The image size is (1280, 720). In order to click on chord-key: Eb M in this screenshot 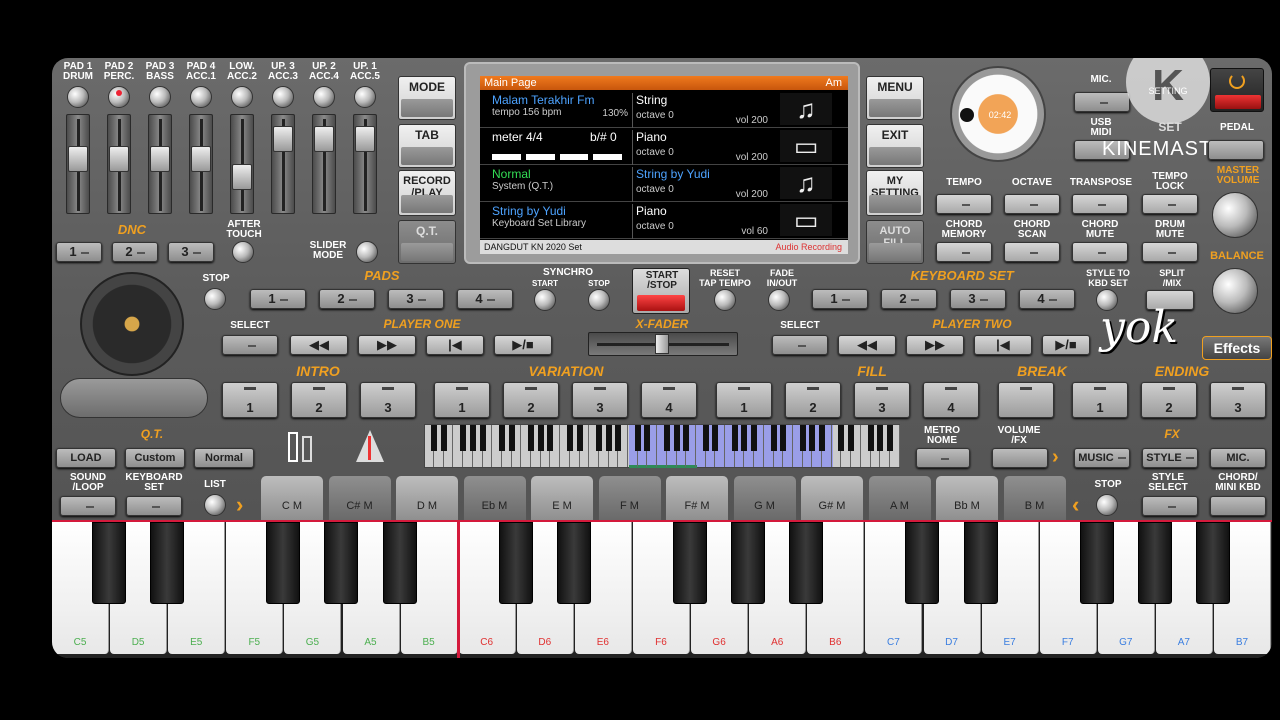, I will do `click(494, 498)`.